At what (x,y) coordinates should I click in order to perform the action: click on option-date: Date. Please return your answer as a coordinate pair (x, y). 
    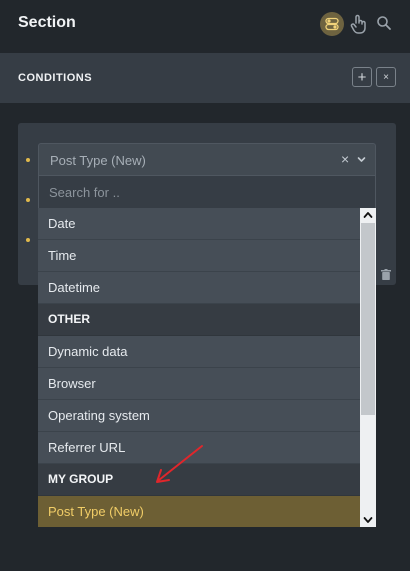
    Looking at the image, I should click on (199, 224).